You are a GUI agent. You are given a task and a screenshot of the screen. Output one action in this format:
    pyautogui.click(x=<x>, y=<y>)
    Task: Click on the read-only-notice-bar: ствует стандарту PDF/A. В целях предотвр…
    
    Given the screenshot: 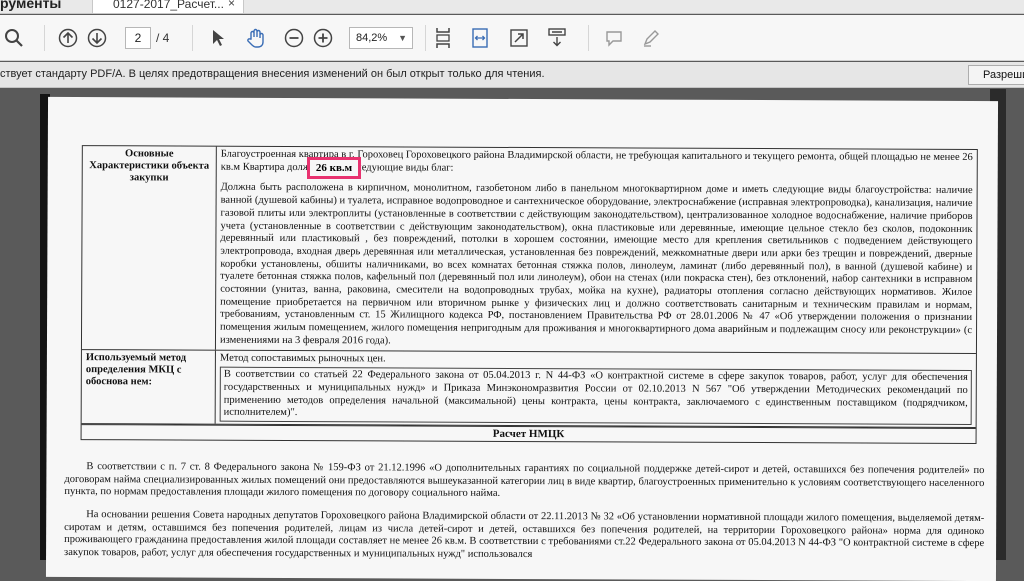 What is the action you would take?
    pyautogui.click(x=512, y=75)
    